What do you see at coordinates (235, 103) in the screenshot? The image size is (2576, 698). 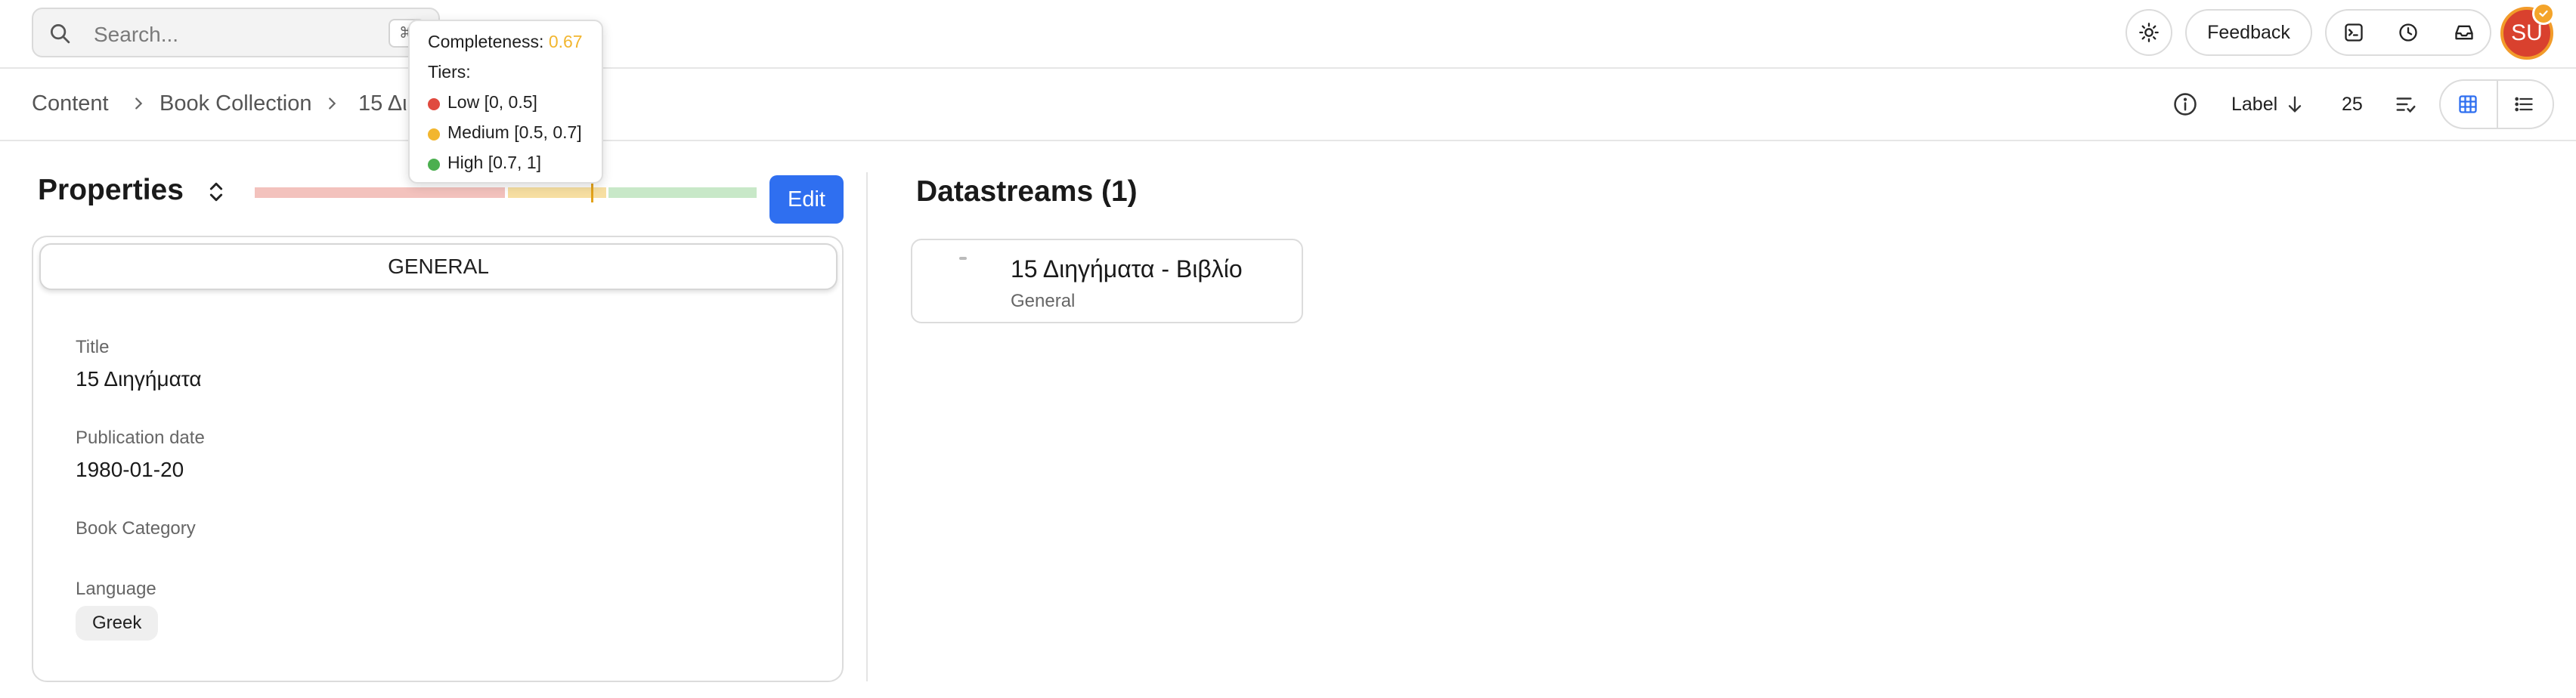 I see `breadcrumb-book-collection: Book Collection` at bounding box center [235, 103].